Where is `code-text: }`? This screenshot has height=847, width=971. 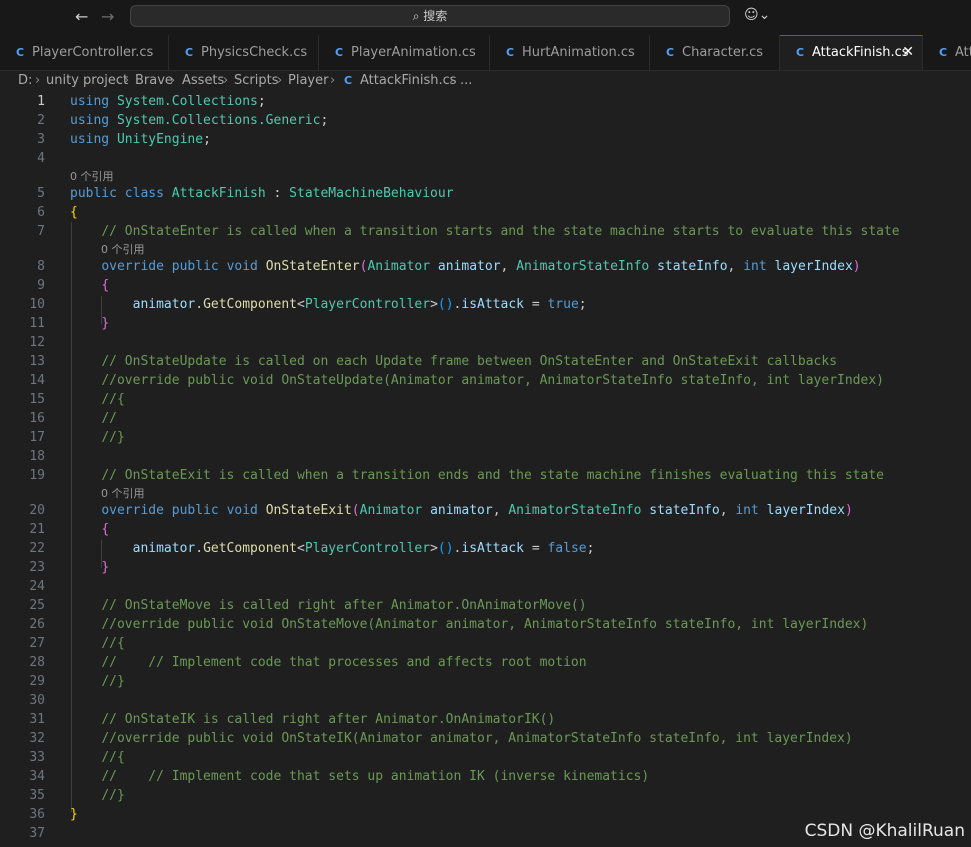
code-text: } is located at coordinates (74, 814).